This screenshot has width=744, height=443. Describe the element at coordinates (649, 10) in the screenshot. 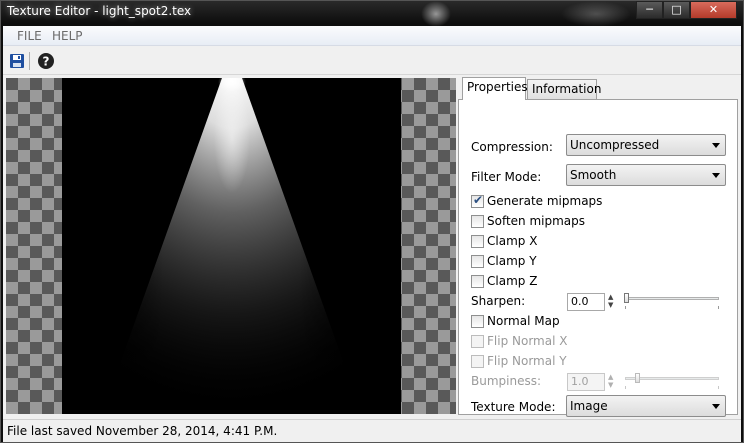

I see `minimize-button: ─` at that location.